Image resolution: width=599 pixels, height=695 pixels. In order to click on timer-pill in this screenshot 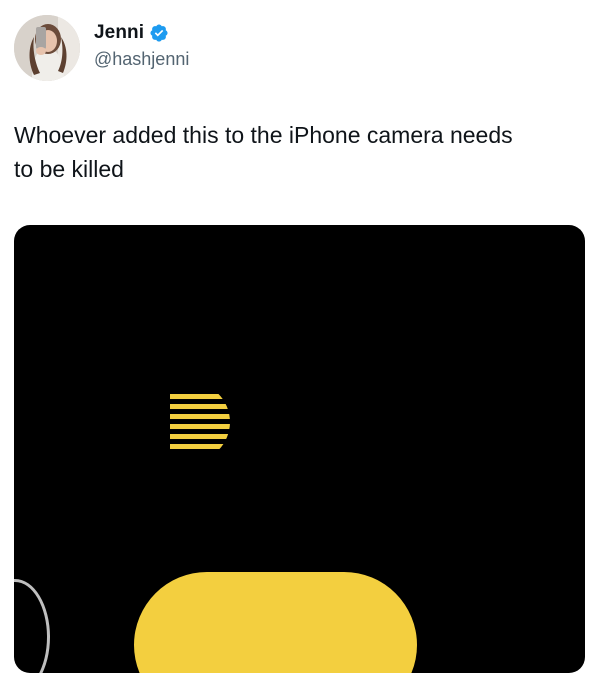, I will do `click(275, 622)`.